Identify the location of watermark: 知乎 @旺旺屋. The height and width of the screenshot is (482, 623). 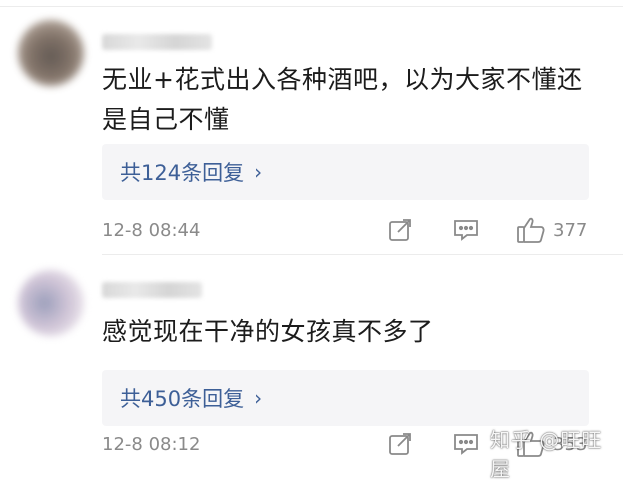
(546, 454).